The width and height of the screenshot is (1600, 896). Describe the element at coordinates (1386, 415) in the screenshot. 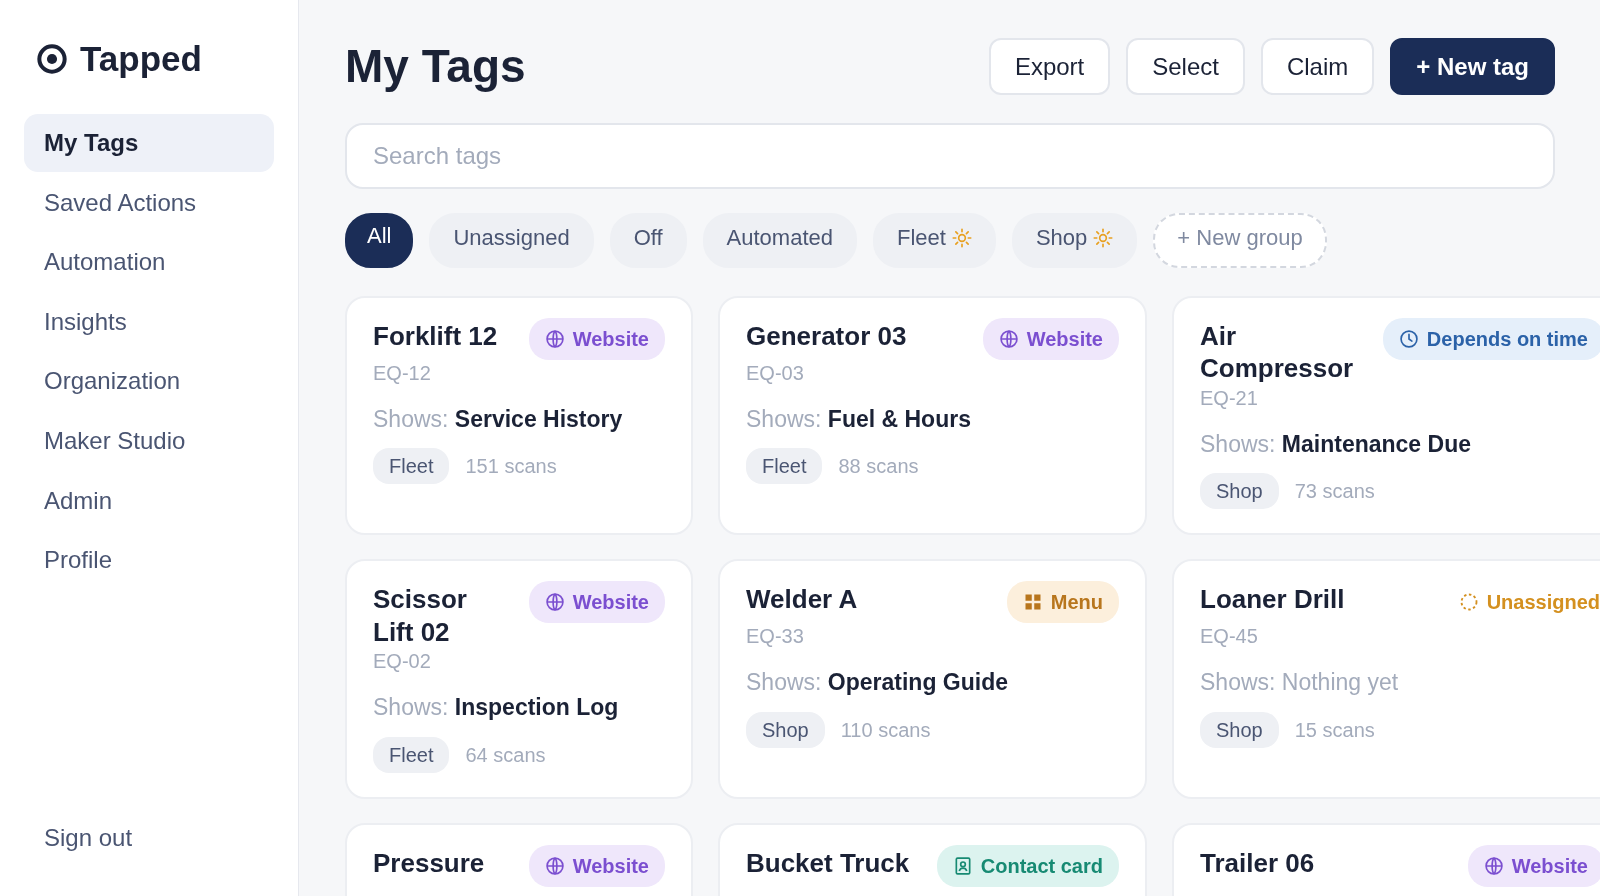

I see `tag-card: Air Compressor Depends on time EQ-21 Shows: Maintenance Due Shop 73 scans` at that location.